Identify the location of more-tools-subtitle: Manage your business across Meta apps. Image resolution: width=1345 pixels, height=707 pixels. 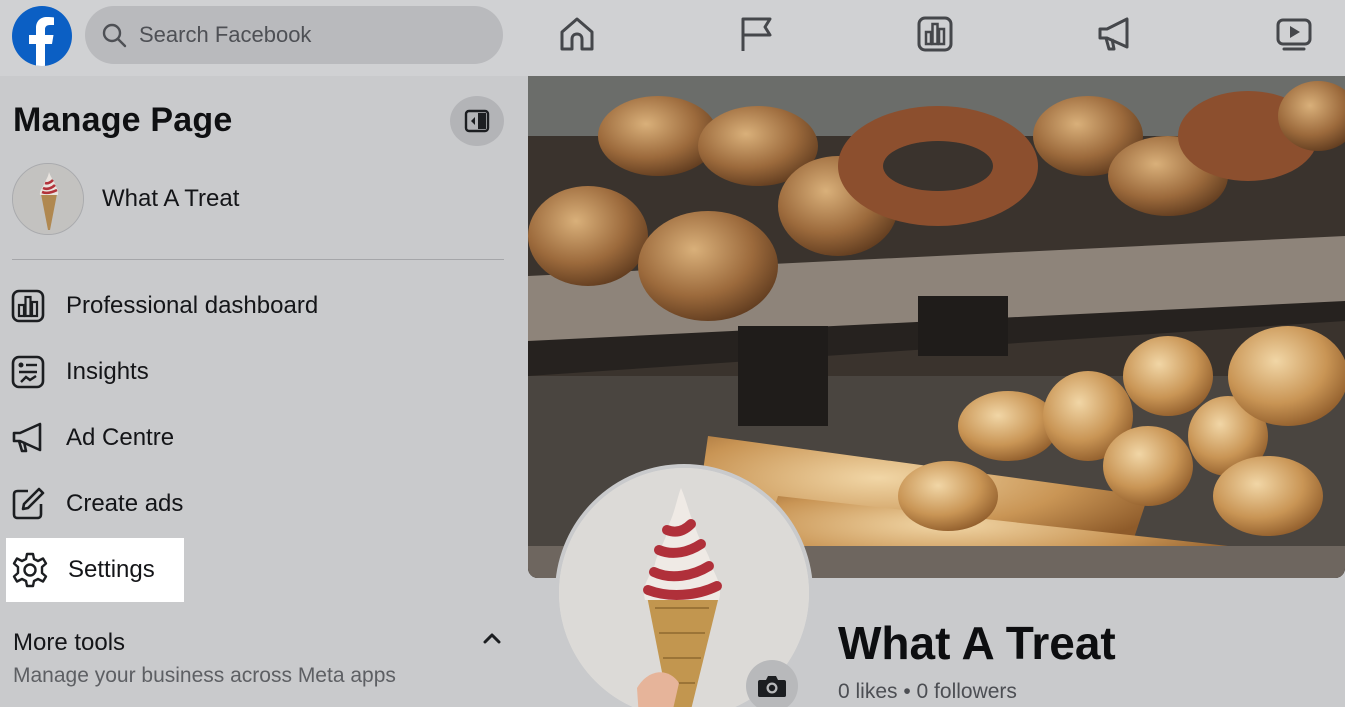
(204, 675).